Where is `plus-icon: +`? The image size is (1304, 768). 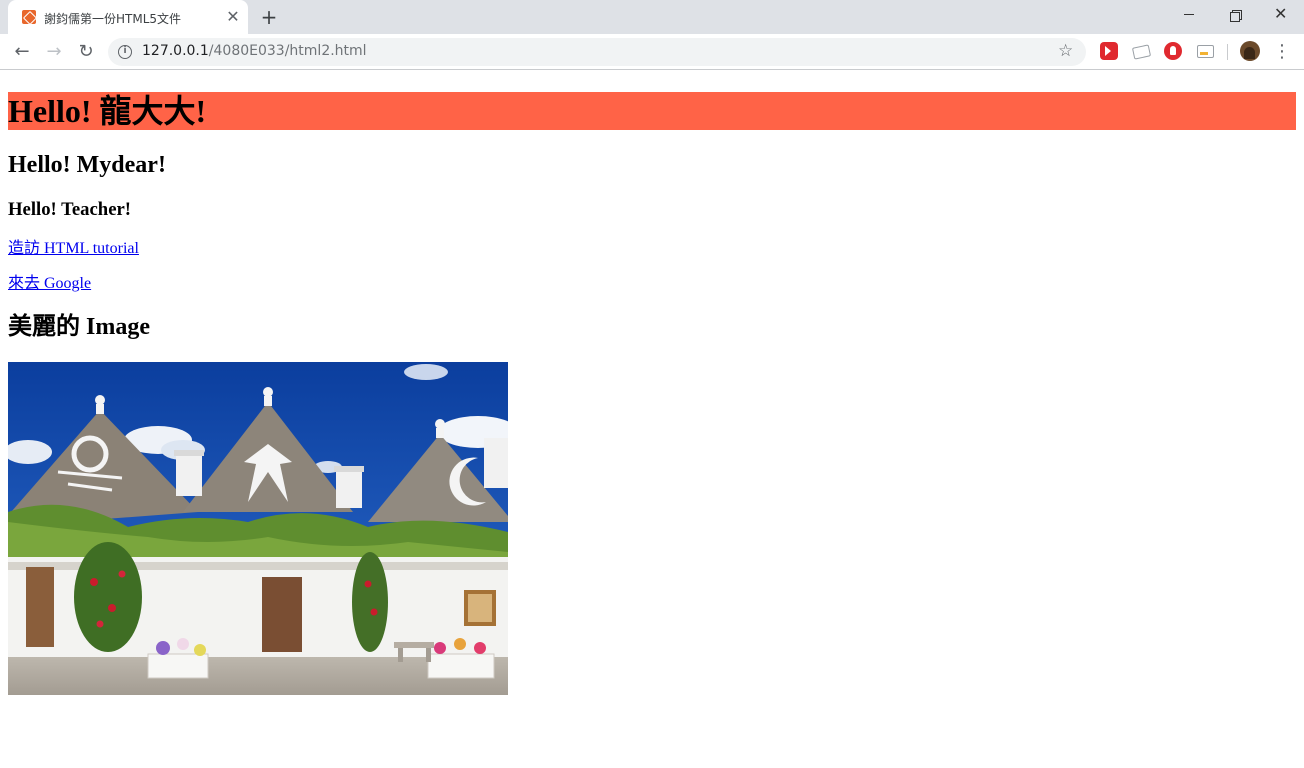
plus-icon: + is located at coordinates (269, 17).